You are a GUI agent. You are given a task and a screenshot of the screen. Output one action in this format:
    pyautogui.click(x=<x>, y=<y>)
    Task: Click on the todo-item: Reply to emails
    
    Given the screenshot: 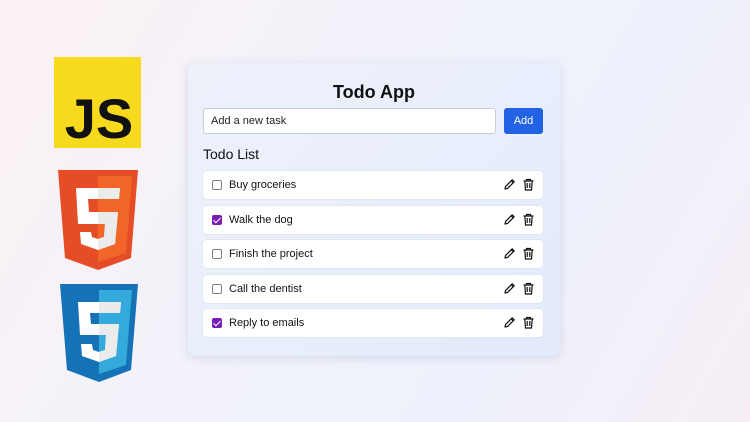 What is the action you would take?
    pyautogui.click(x=373, y=323)
    